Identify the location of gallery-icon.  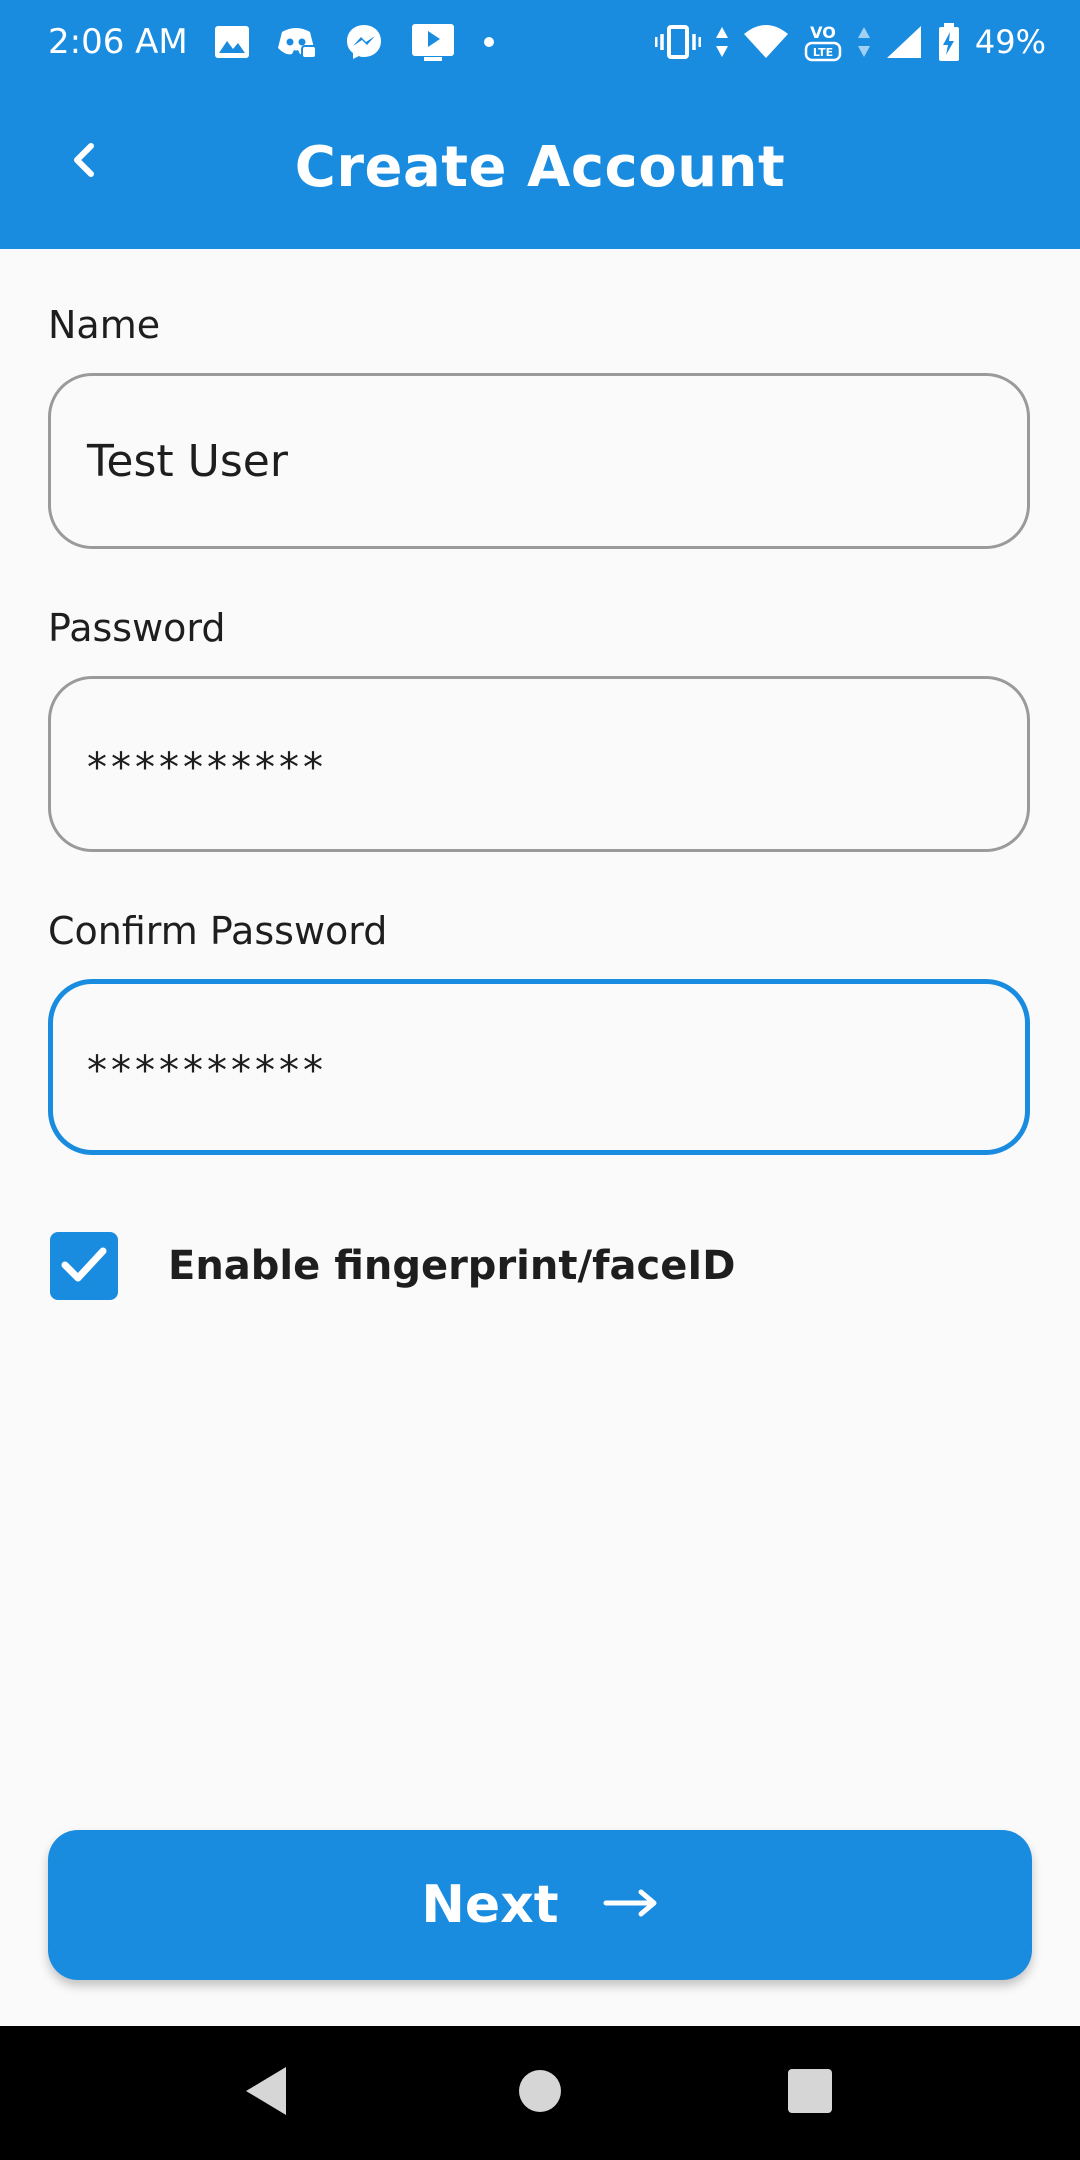
(232, 42).